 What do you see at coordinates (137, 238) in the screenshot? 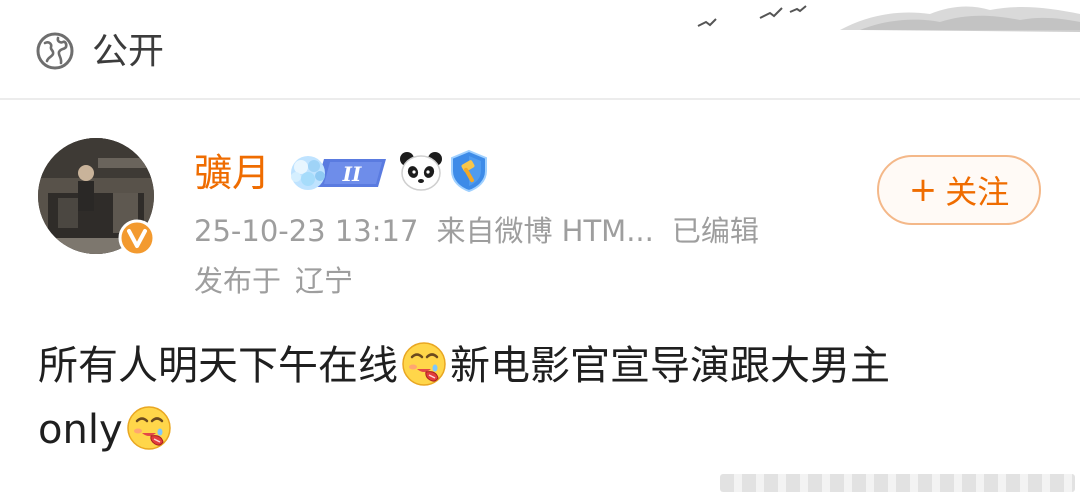
I see `verified-badge-icon` at bounding box center [137, 238].